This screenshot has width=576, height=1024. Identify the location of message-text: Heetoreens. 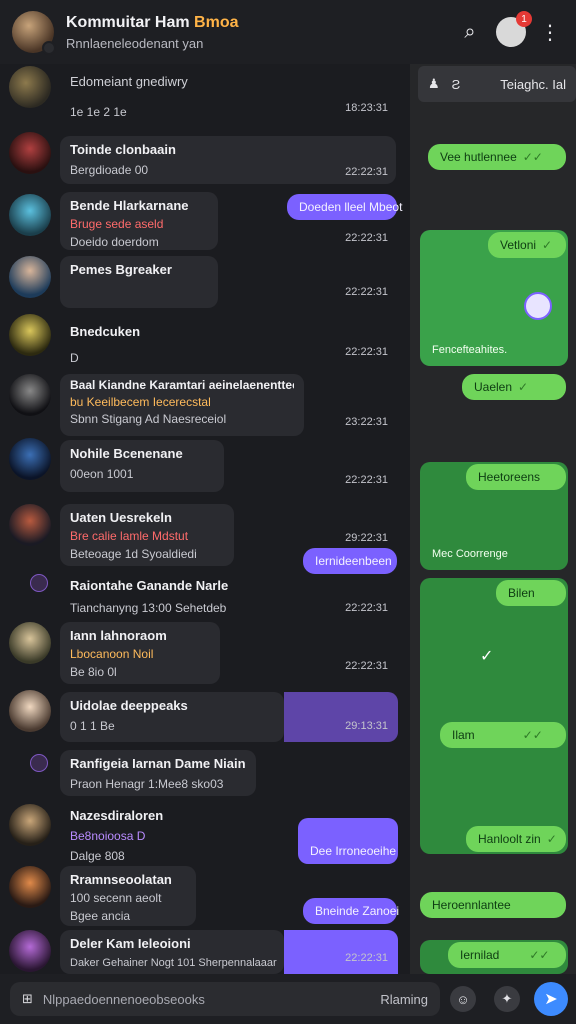
(509, 477).